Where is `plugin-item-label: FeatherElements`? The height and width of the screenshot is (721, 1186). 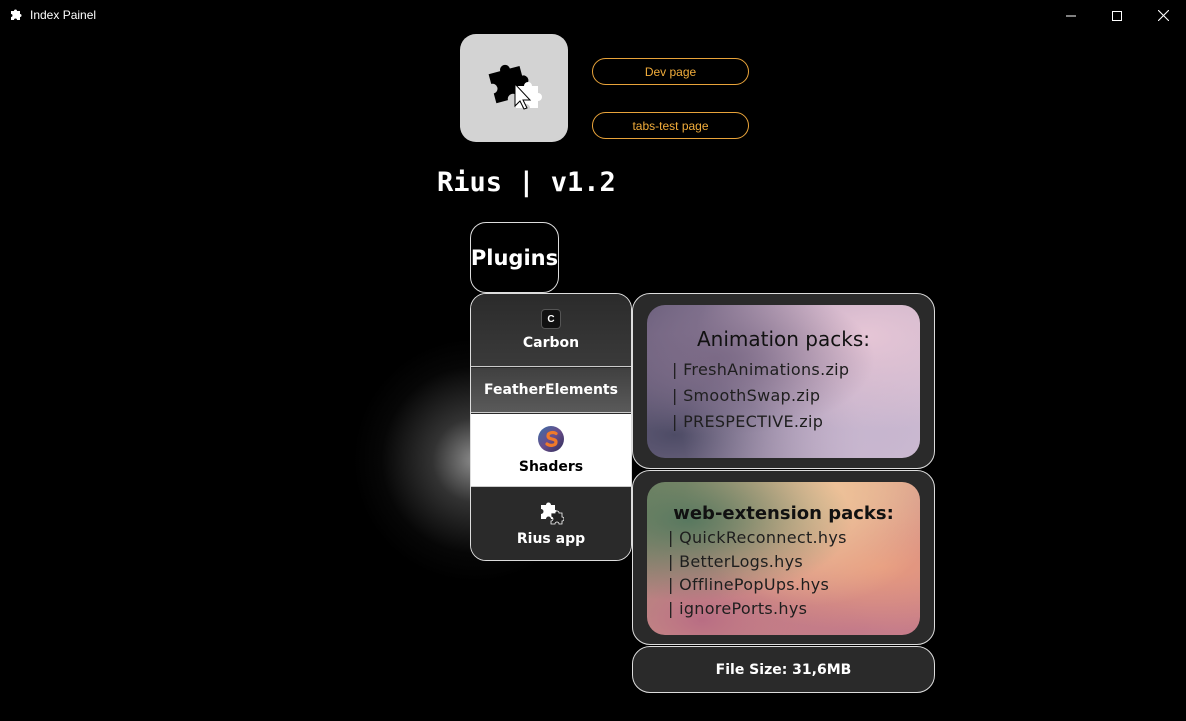 plugin-item-label: FeatherElements is located at coordinates (551, 390).